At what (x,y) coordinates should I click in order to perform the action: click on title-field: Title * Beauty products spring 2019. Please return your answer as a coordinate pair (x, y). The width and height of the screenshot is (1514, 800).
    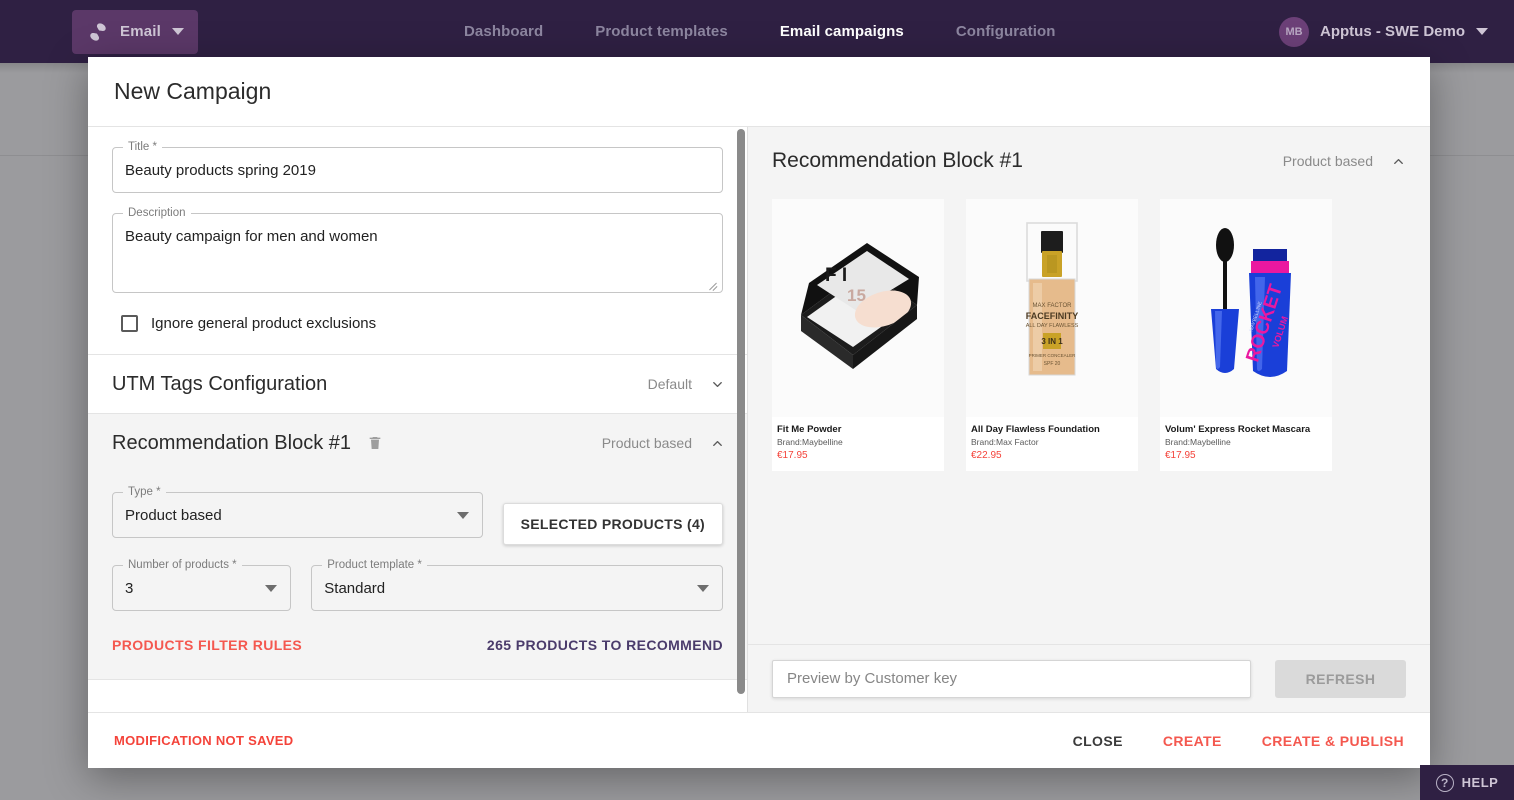
    Looking at the image, I should click on (417, 167).